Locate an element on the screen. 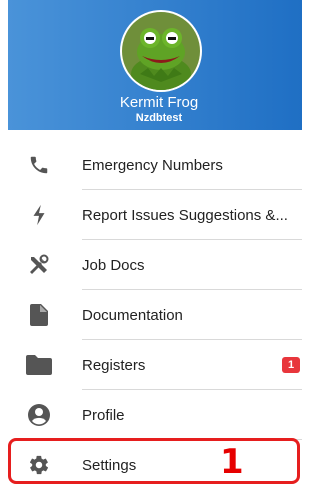 Image resolution: width=320 pixels, height=490 pixels. menu-item-label: Job Docs is located at coordinates (113, 265).